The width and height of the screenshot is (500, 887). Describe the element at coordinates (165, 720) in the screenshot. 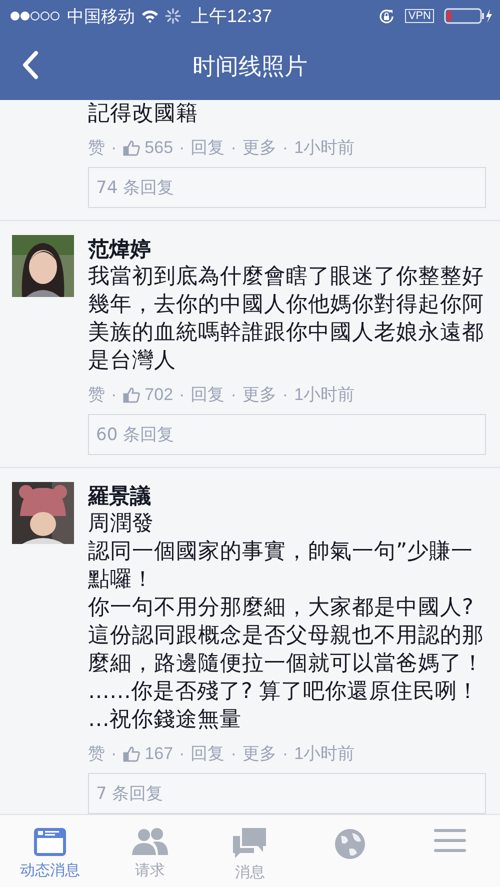

I see `comment-text: …祝你錢途無量` at that location.